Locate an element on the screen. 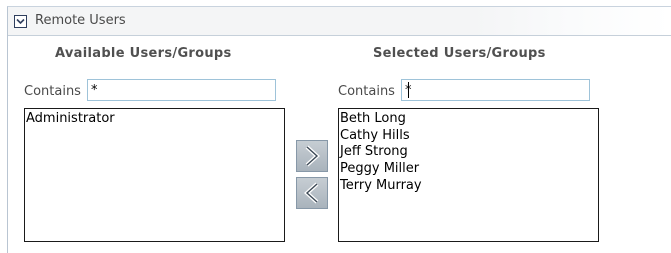 This screenshot has width=671, height=253. selected-list-item: Peggy Miller is located at coordinates (468, 169).